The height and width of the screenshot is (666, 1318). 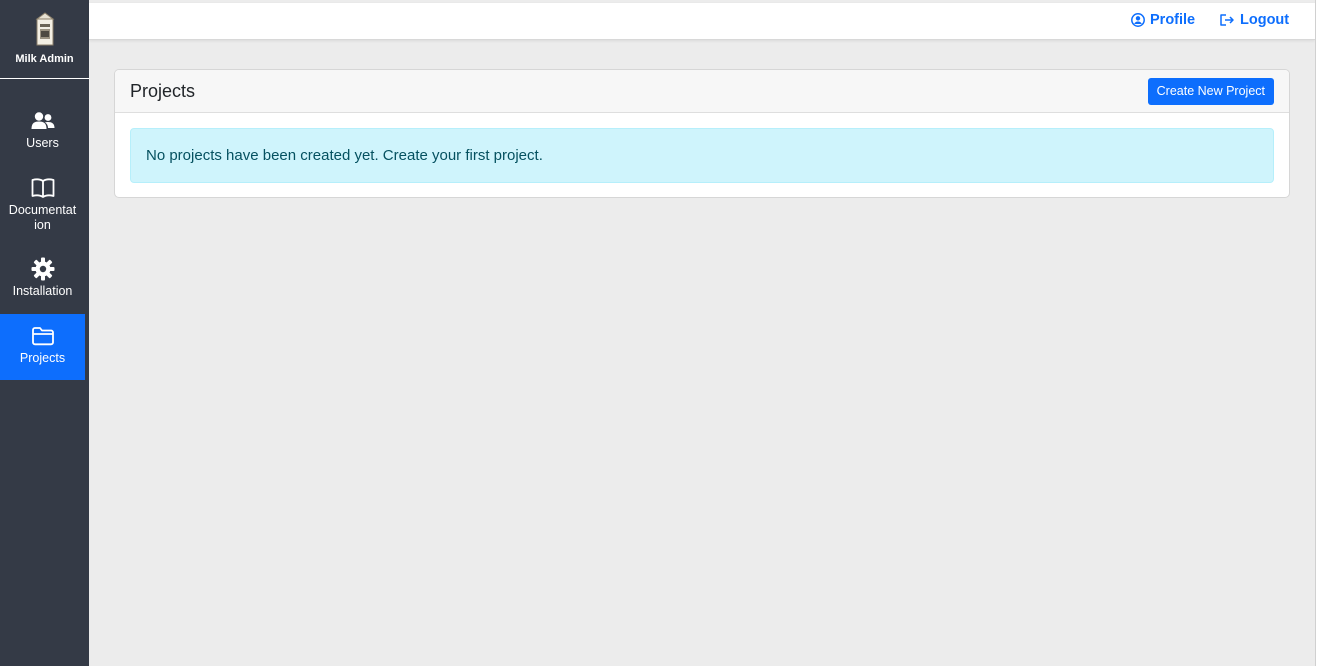 I want to click on folder-icon, so click(x=43, y=336).